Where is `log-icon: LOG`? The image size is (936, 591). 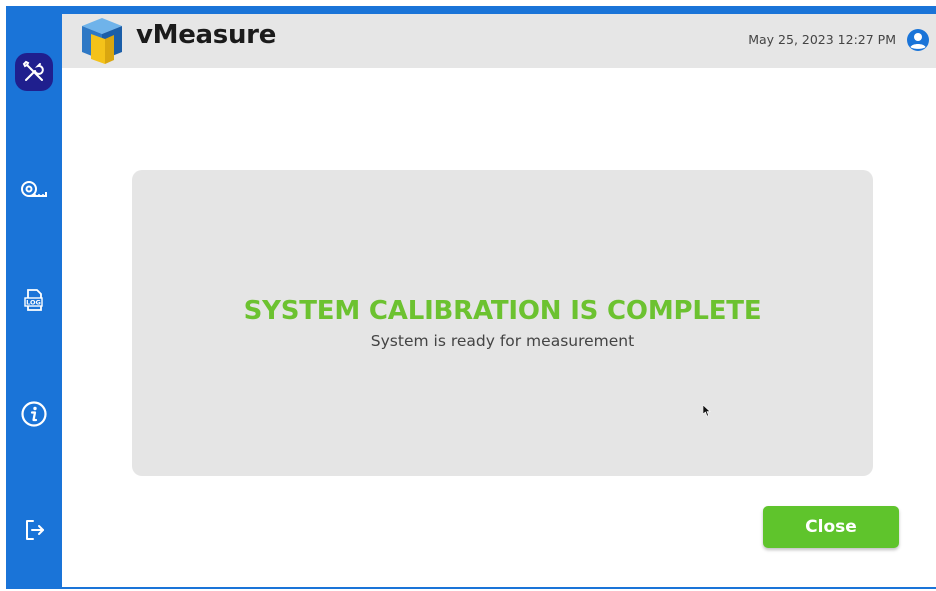
log-icon: LOG is located at coordinates (33, 300).